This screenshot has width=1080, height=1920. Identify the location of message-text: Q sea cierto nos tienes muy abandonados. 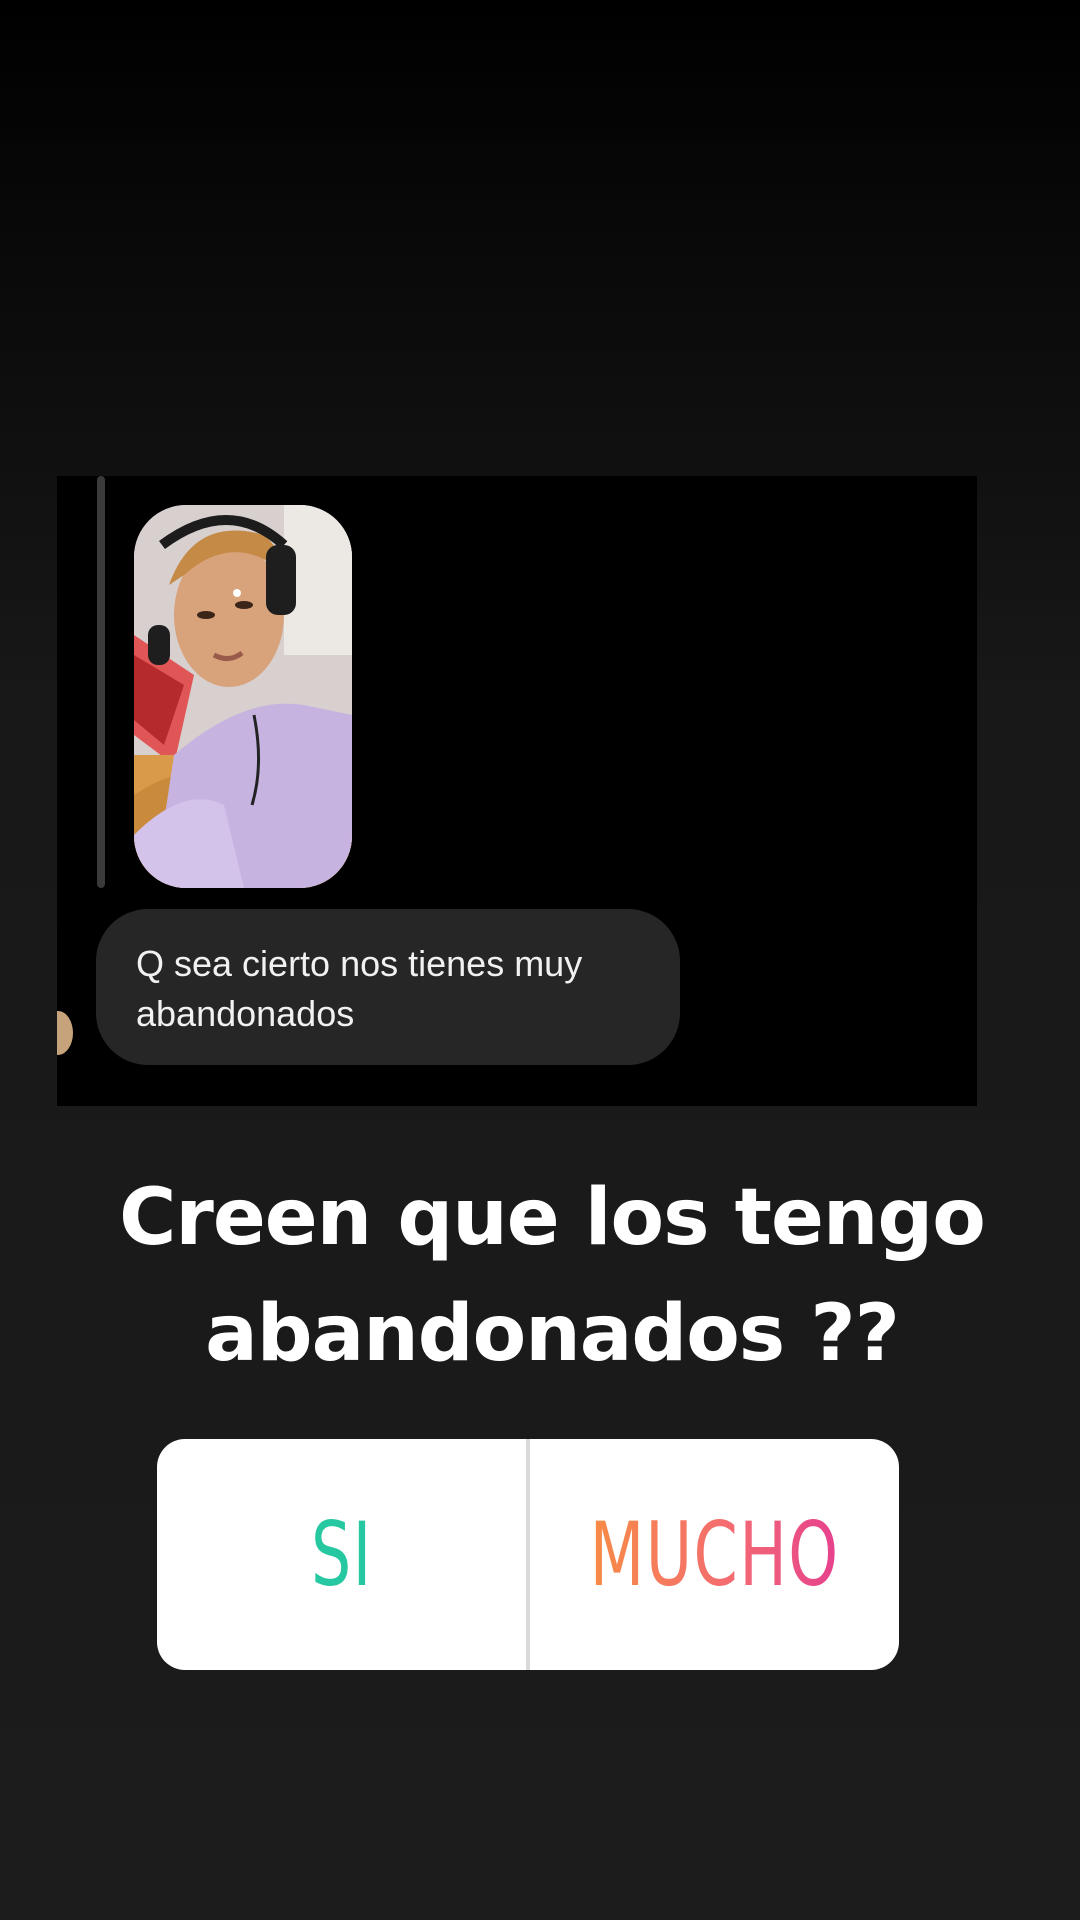
(359, 988).